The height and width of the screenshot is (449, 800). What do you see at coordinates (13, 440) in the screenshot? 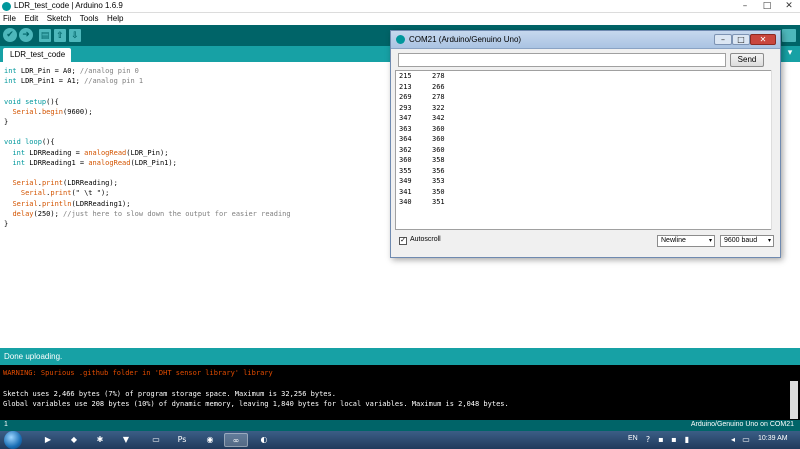
I see `start-button` at bounding box center [13, 440].